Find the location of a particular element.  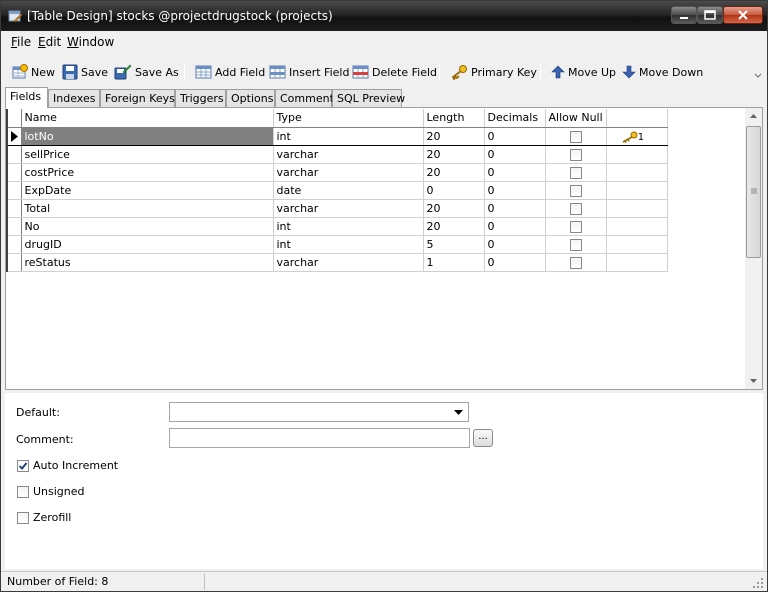

scroll-down-arrow-icon is located at coordinates (753, 380).